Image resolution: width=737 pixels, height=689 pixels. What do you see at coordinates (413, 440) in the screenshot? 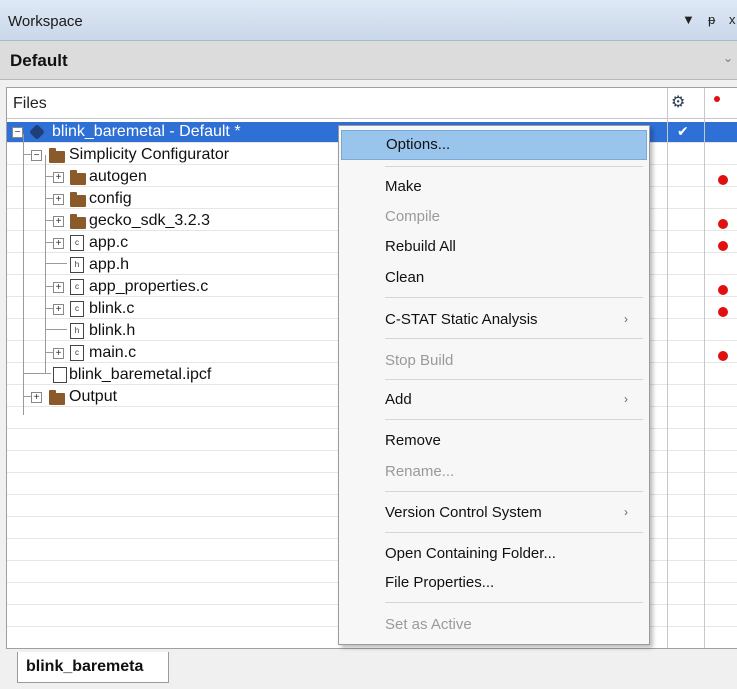
I see `menu-item-label: Remove` at bounding box center [413, 440].